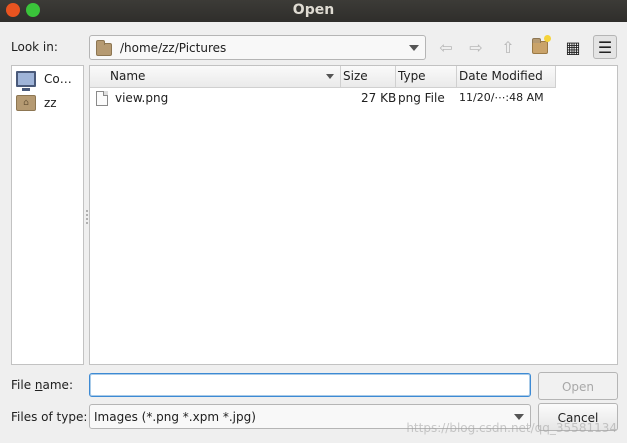  What do you see at coordinates (42, 385) in the screenshot?
I see `file-name-label: File name:` at bounding box center [42, 385].